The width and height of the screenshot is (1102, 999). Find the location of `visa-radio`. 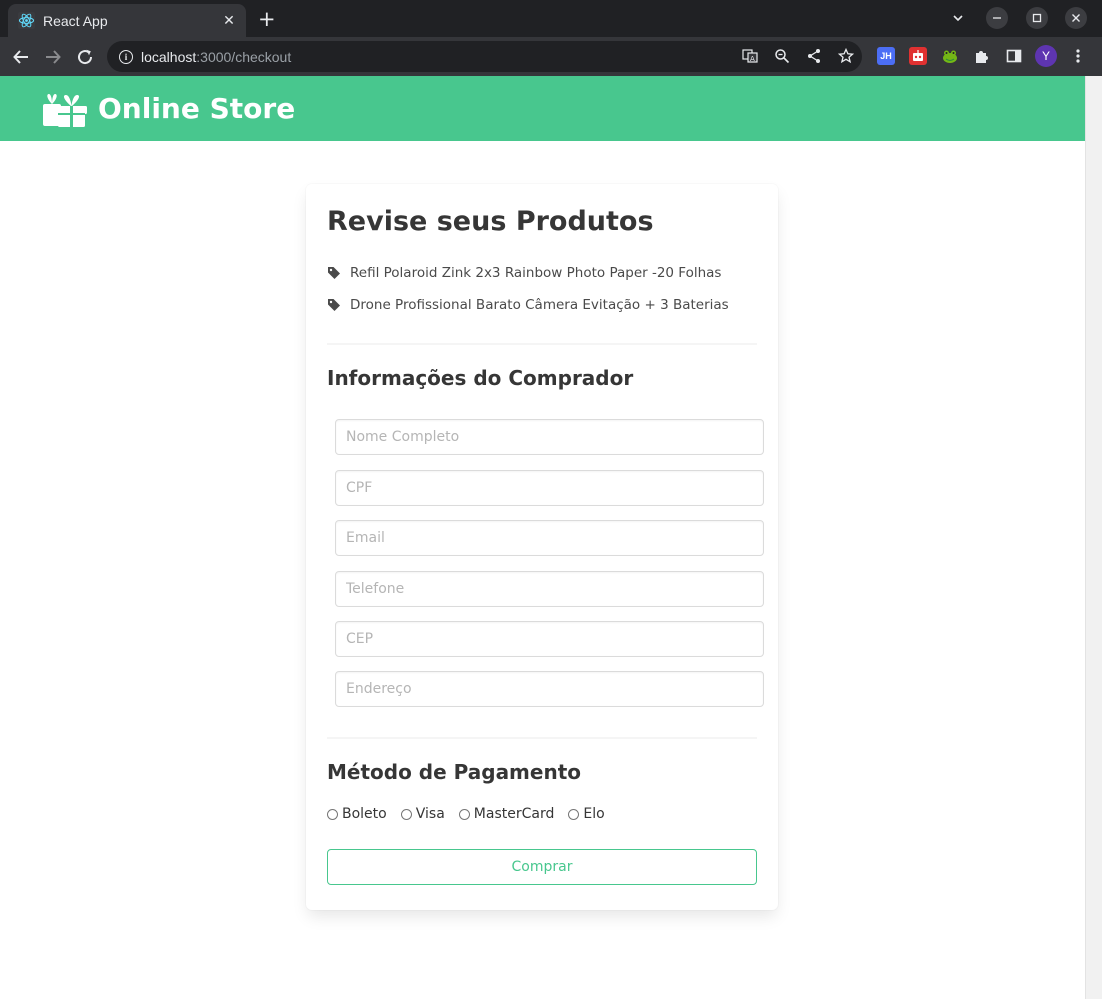

visa-radio is located at coordinates (406, 814).